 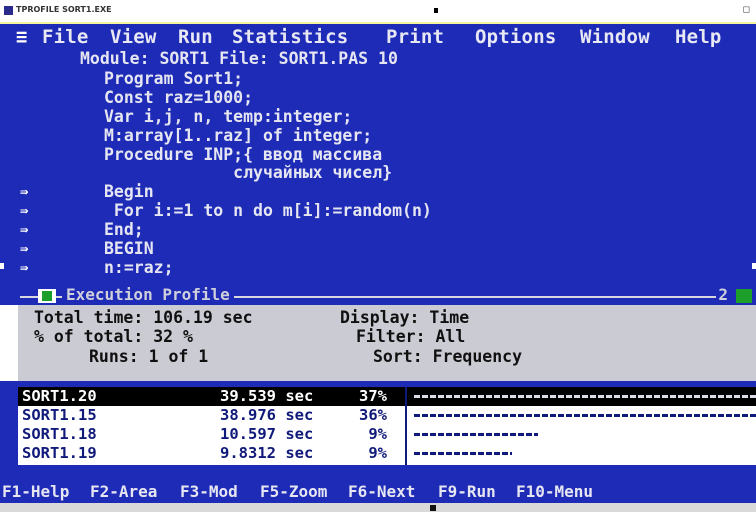 I want to click on scroll-thumb, so click(x=433, y=508).